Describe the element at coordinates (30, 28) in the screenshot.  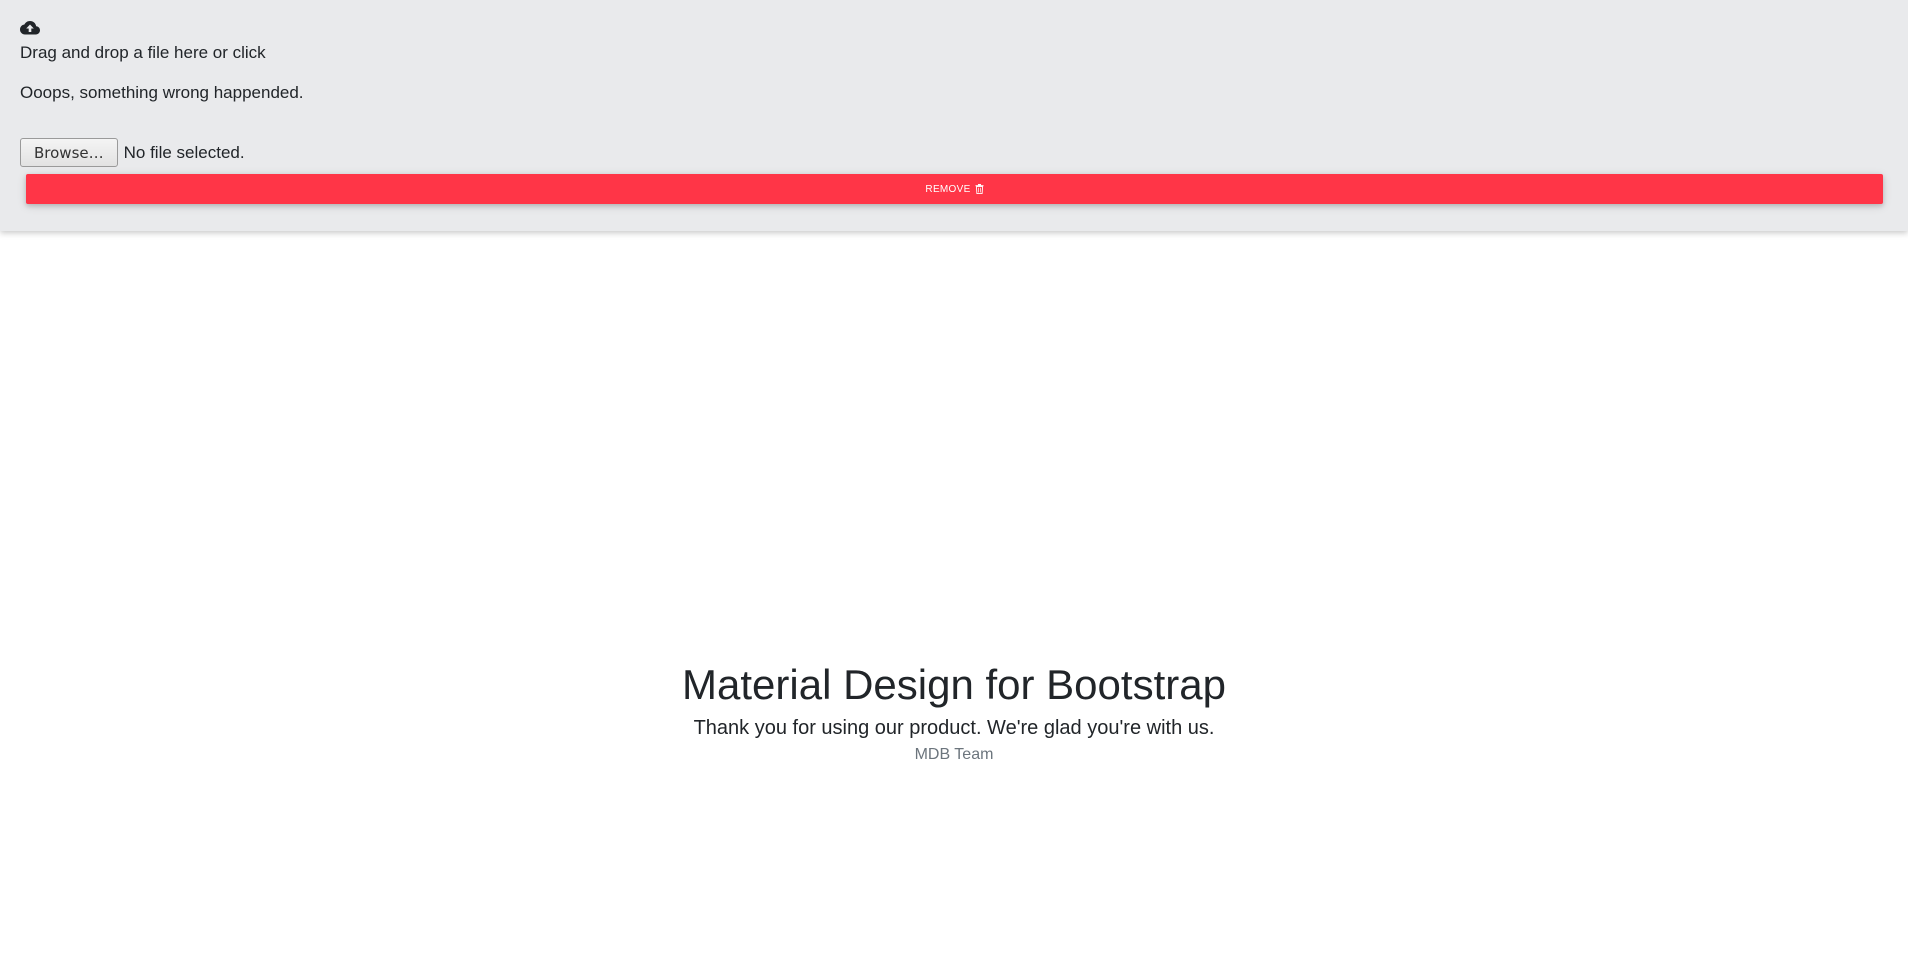
I see `cloud-upload-icon` at that location.